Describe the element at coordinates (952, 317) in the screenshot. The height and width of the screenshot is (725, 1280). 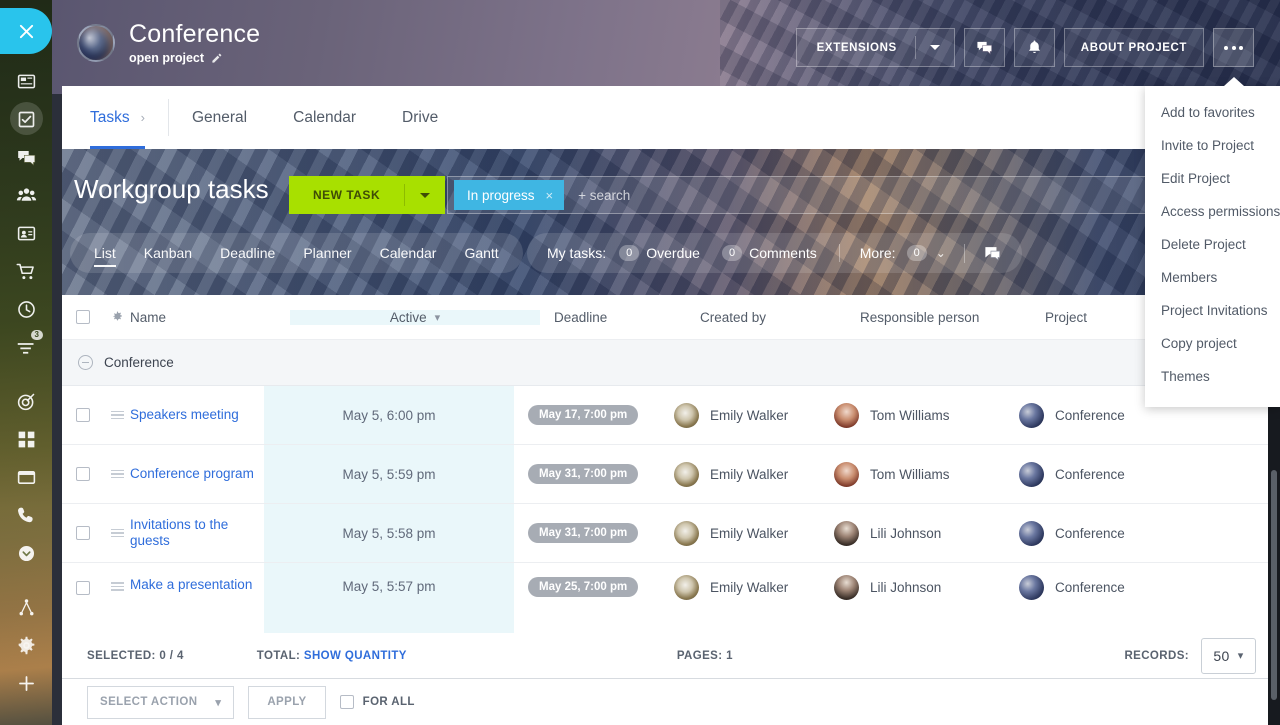
I see `column-header-responsible: Responsible person` at that location.